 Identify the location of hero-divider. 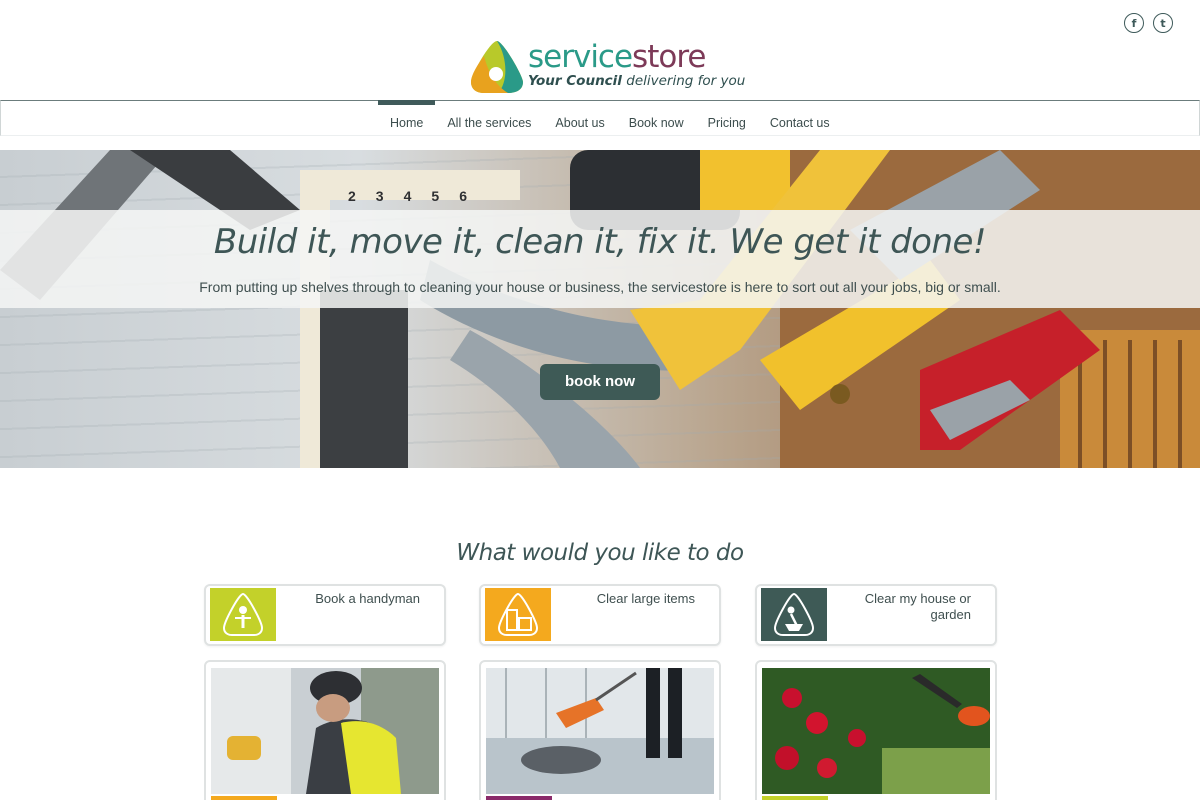
(600, 498).